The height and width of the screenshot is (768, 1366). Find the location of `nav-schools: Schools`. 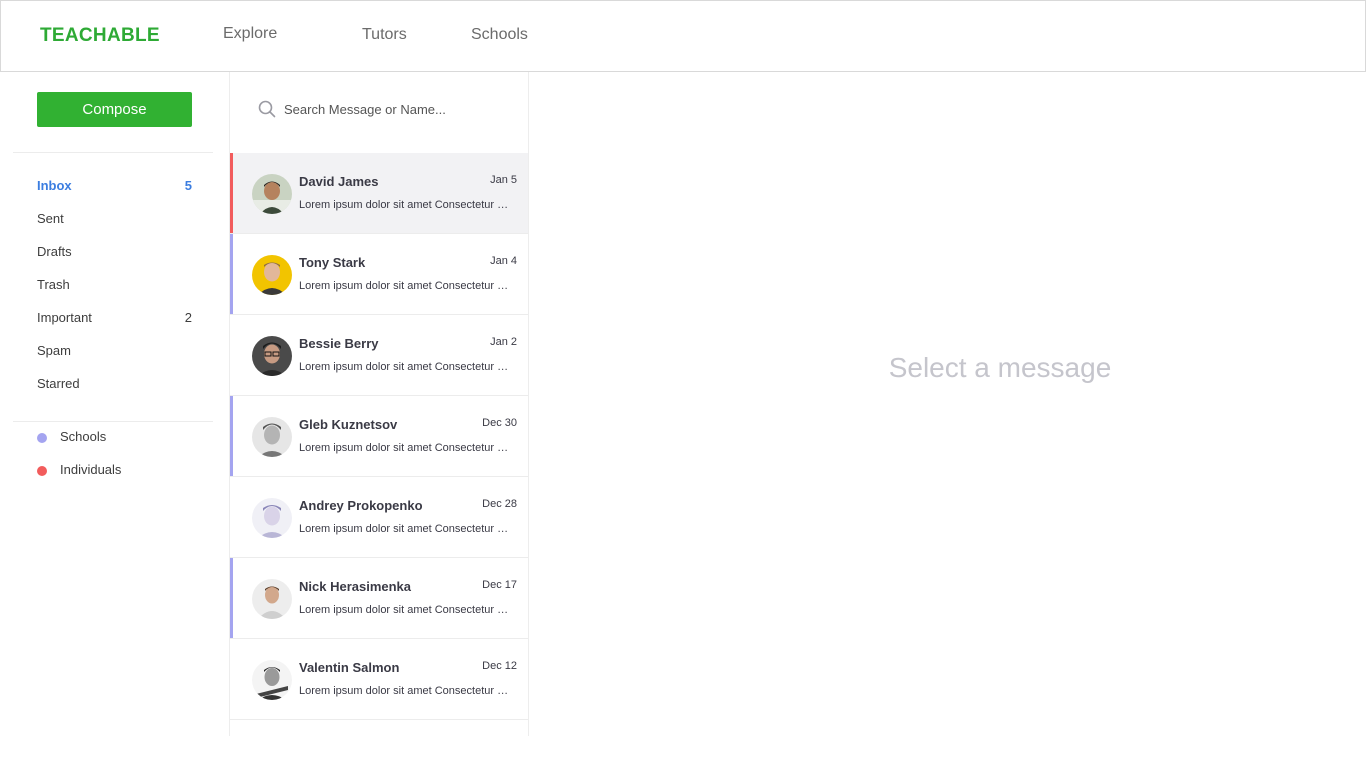

nav-schools: Schools is located at coordinates (499, 35).